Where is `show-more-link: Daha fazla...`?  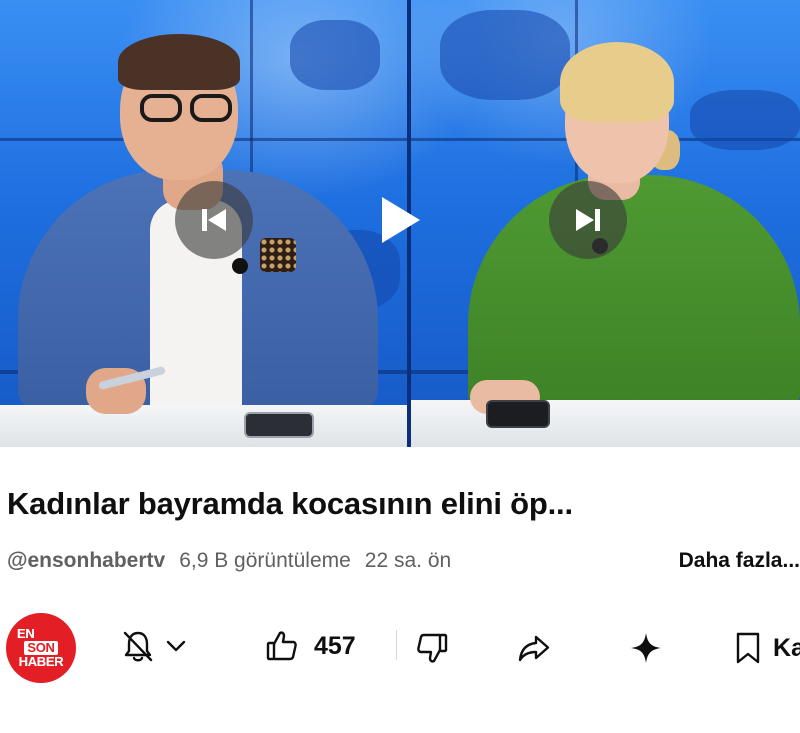
show-more-link: Daha fazla... is located at coordinates (724, 561).